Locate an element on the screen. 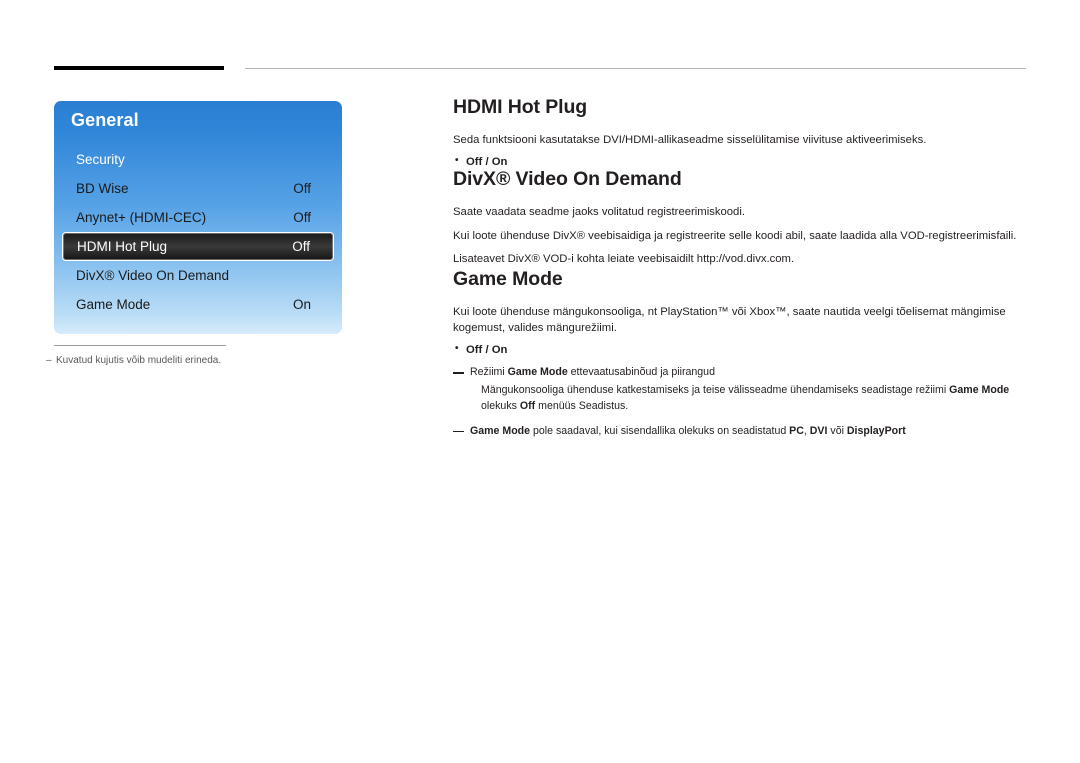 The image size is (1080, 763). note-sub-term-game-mode: Game Mode is located at coordinates (979, 390).